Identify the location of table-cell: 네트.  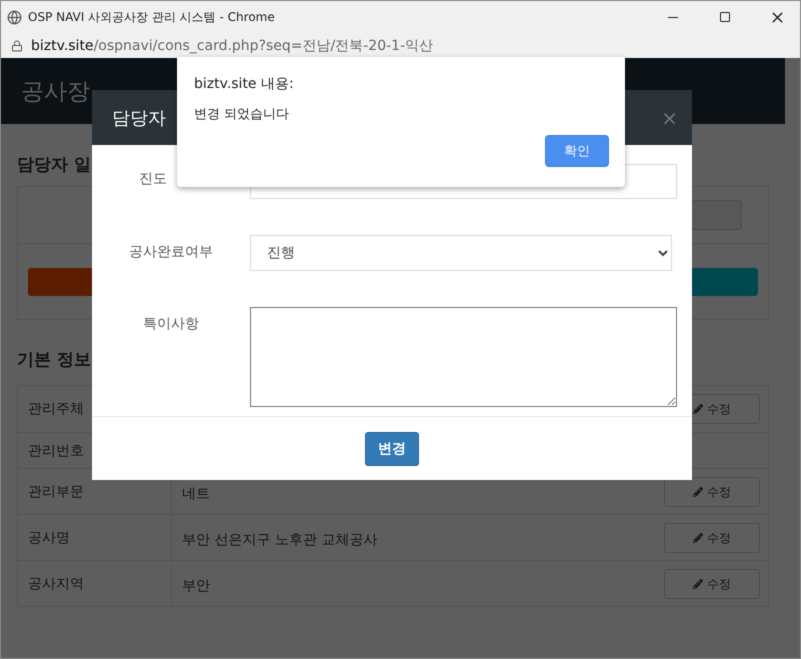
(196, 494).